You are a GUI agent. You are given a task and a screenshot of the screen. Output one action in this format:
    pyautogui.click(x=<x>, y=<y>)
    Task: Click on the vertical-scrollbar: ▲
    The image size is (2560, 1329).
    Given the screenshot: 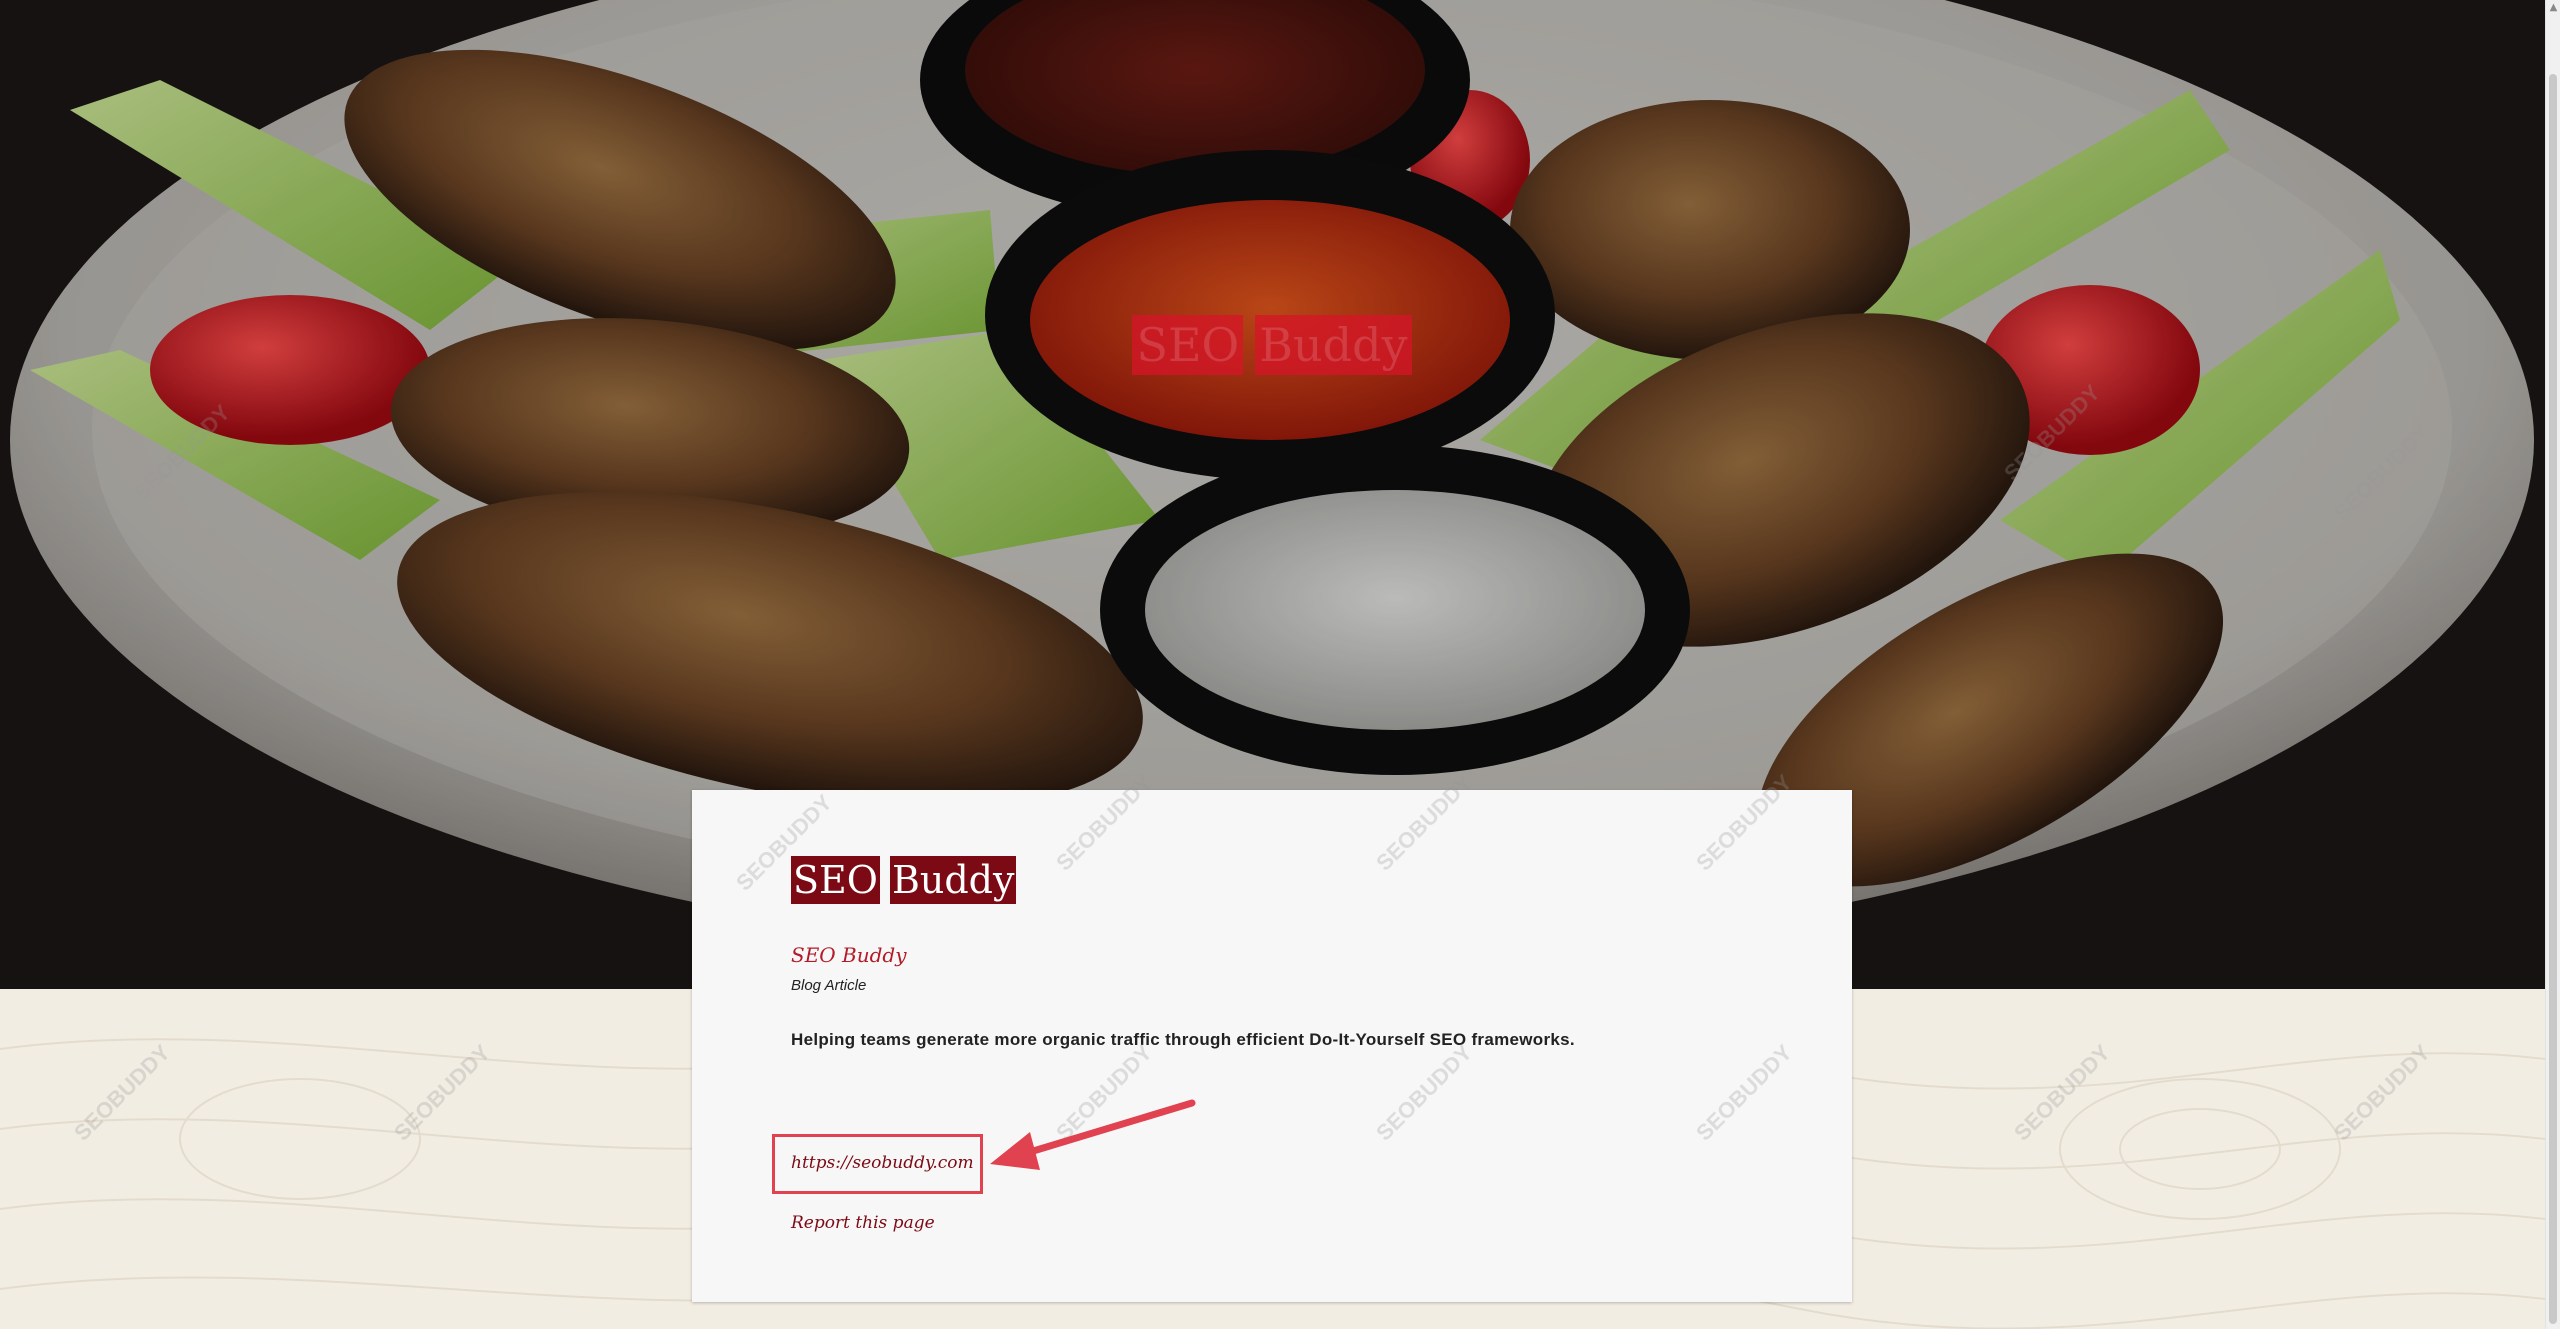 What is the action you would take?
    pyautogui.click(x=2552, y=664)
    